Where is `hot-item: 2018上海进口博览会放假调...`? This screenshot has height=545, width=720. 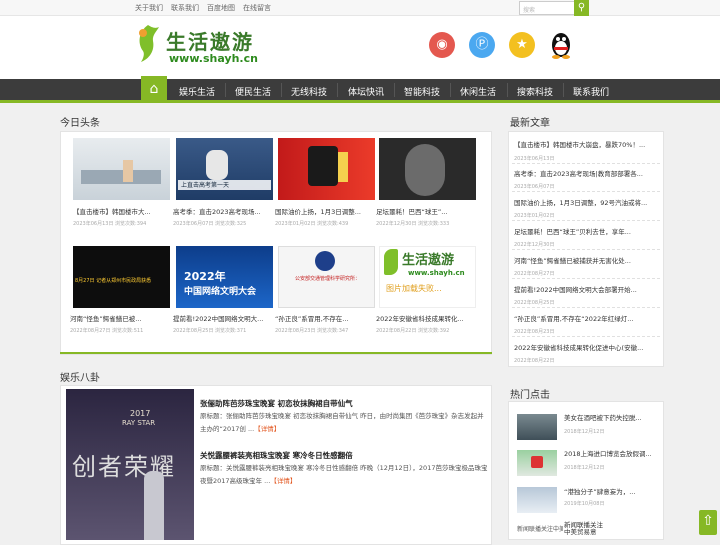
hot-item: 2018上海进口博览会放假调... is located at coordinates (612, 453).